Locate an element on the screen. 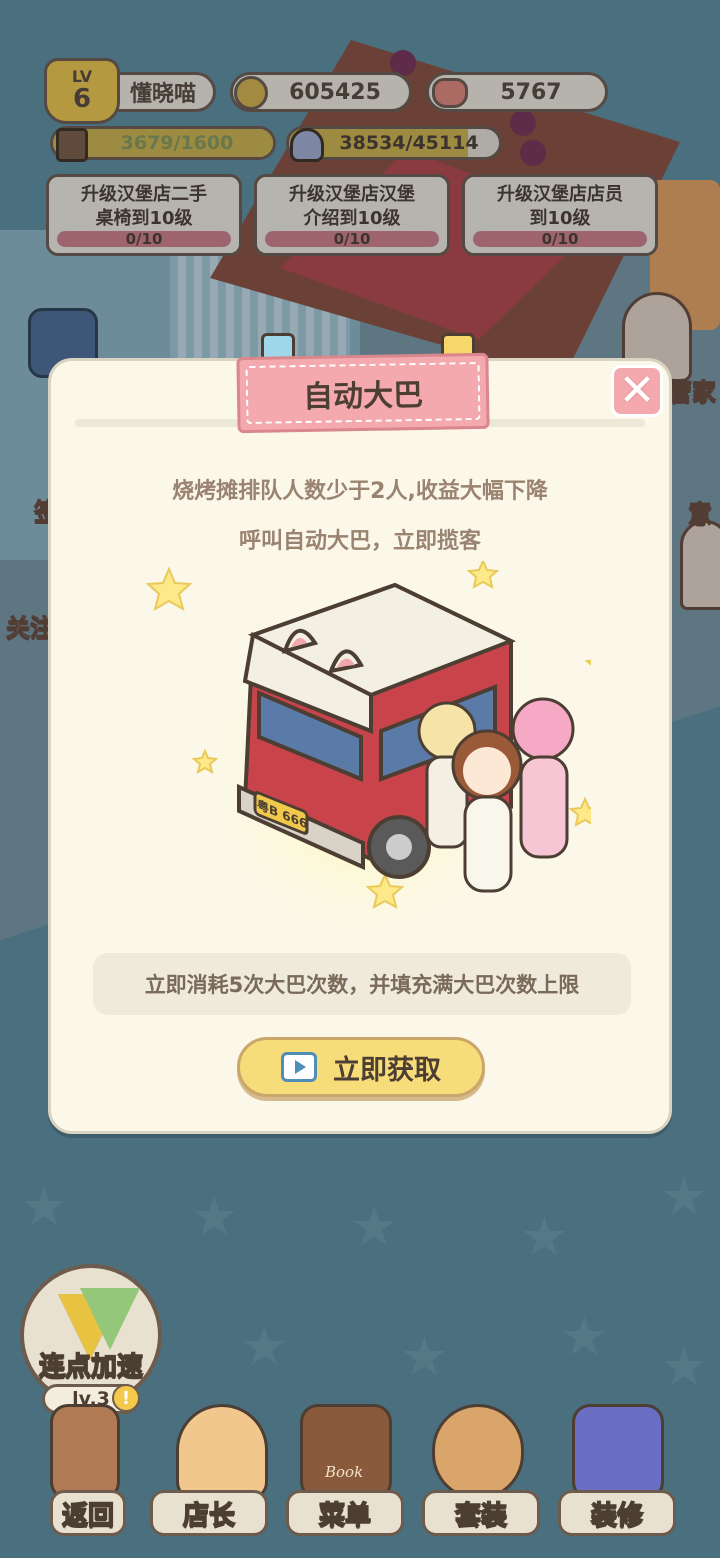  get-now-button: 立即获取 is located at coordinates (361, 1067).